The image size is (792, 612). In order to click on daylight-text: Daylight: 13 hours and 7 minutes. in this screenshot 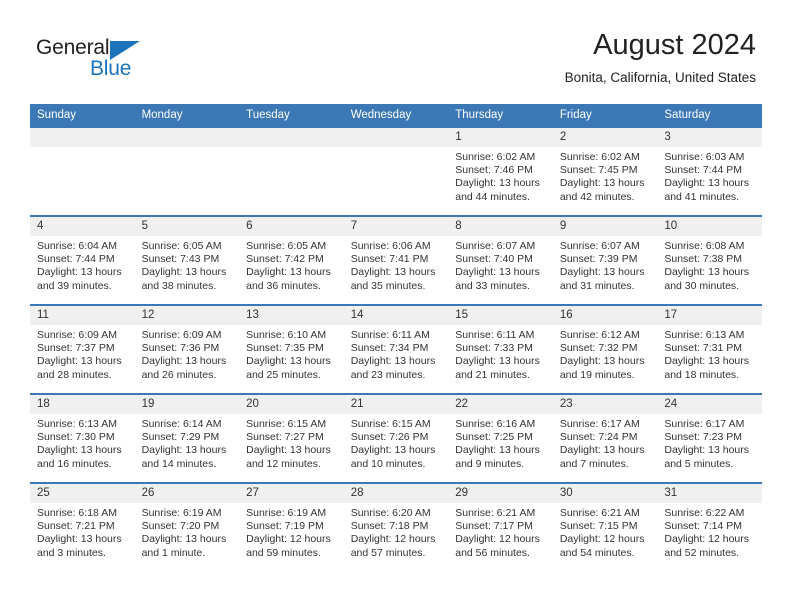, I will do `click(602, 457)`.